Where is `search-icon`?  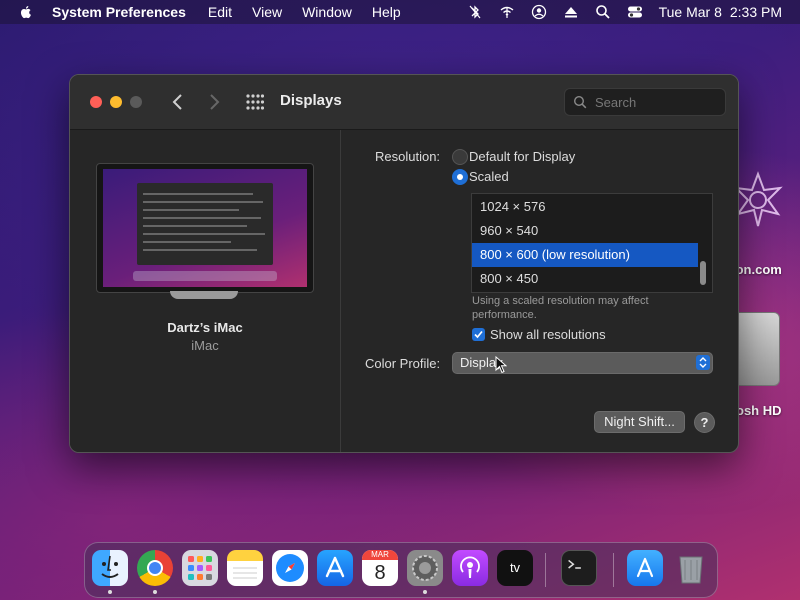 search-icon is located at coordinates (580, 102).